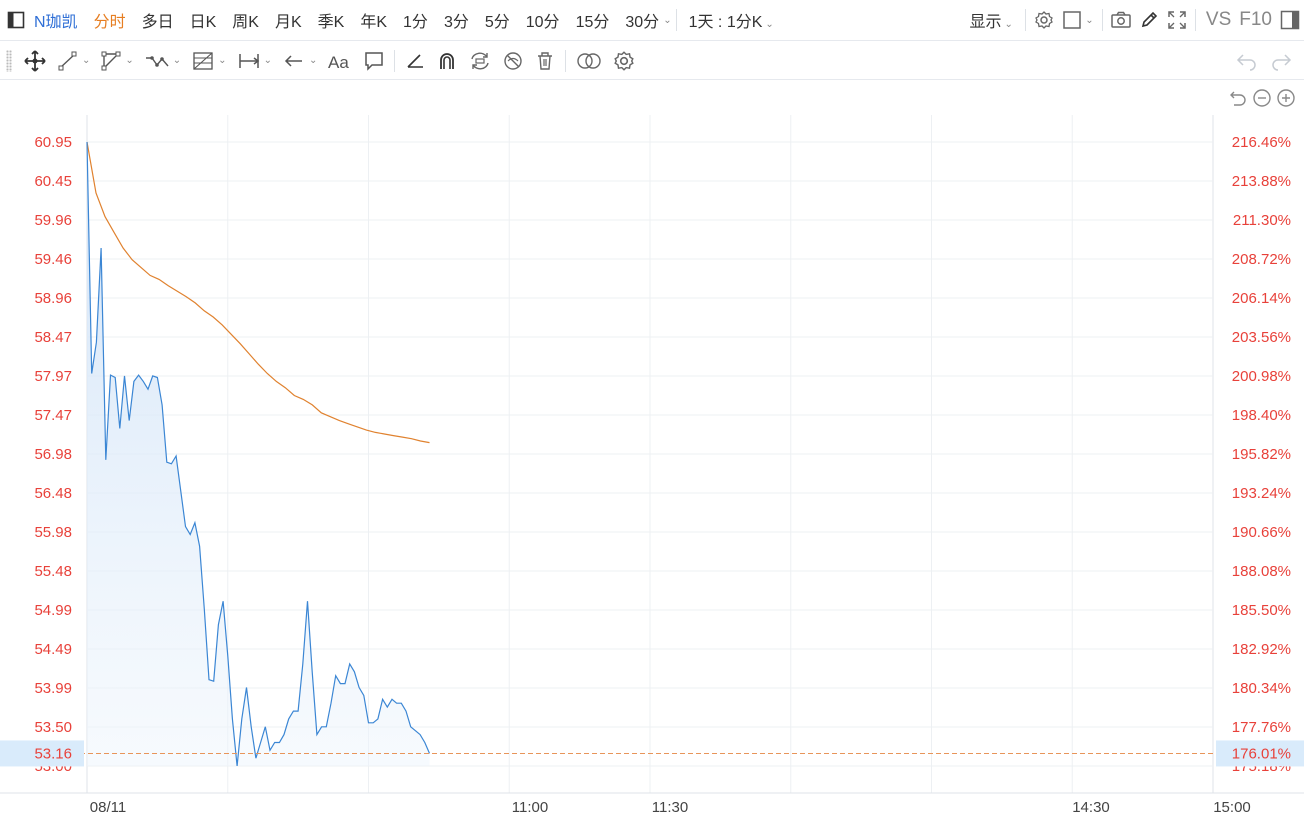  What do you see at coordinates (1261, 454) in the screenshot?
I see `right-axis-tick-label: 195.82%` at bounding box center [1261, 454].